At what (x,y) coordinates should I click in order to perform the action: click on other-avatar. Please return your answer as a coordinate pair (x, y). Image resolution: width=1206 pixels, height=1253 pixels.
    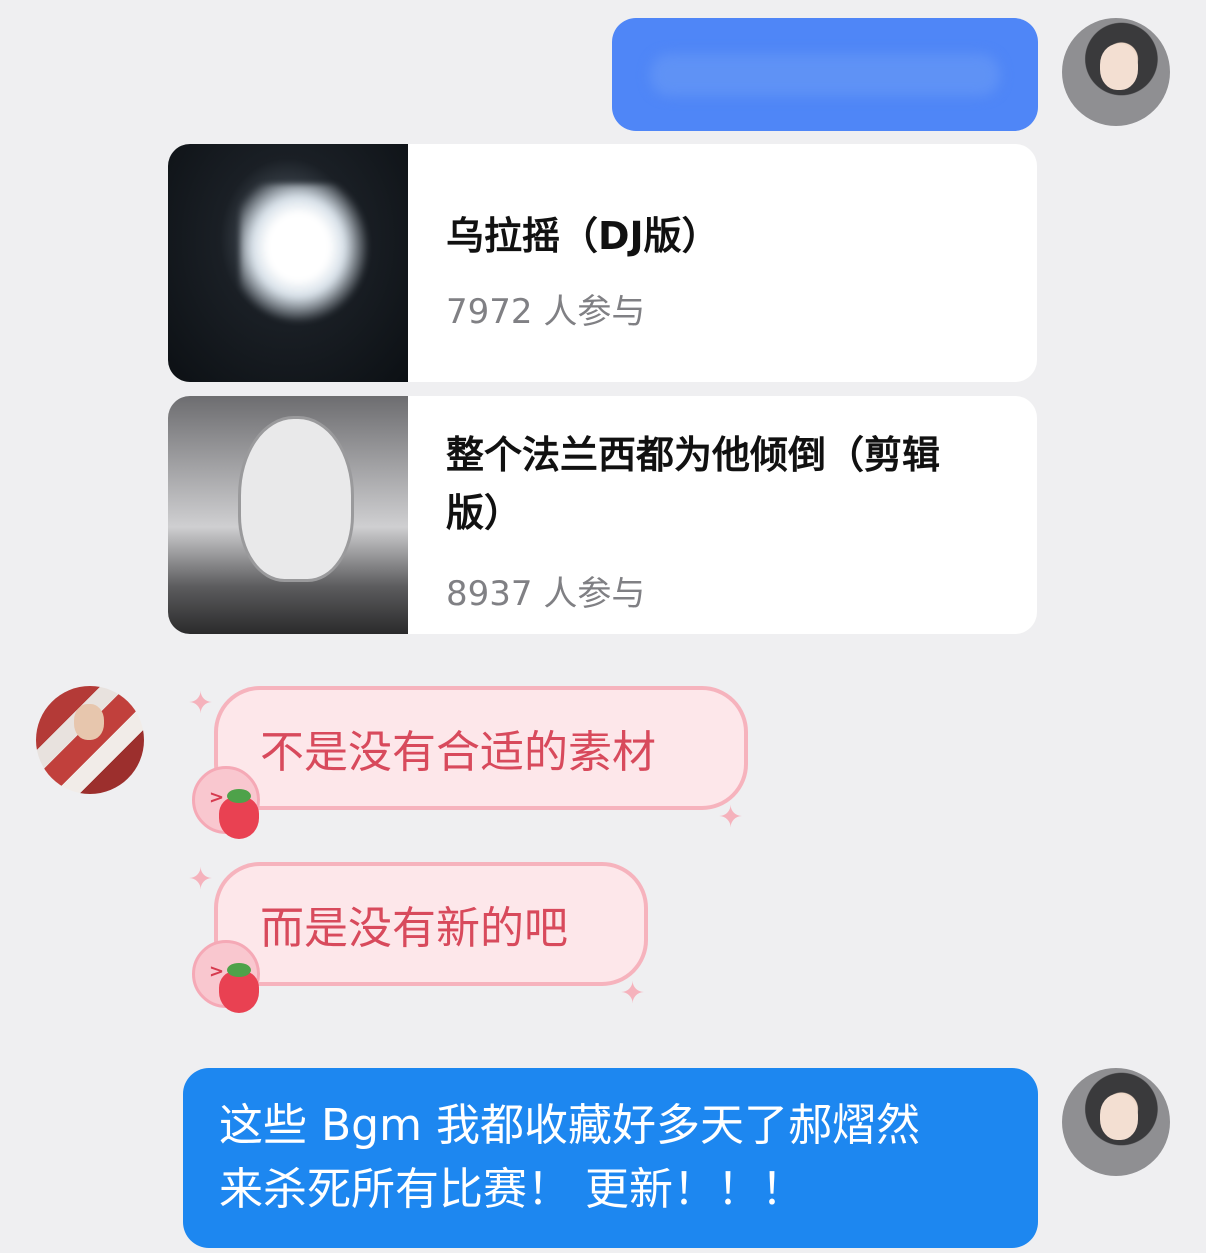
    Looking at the image, I should click on (90, 740).